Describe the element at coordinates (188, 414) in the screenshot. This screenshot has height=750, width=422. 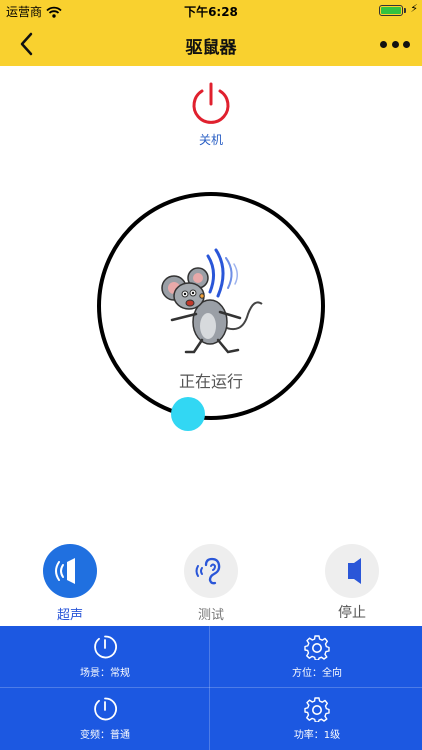
I see `dial-knob` at that location.